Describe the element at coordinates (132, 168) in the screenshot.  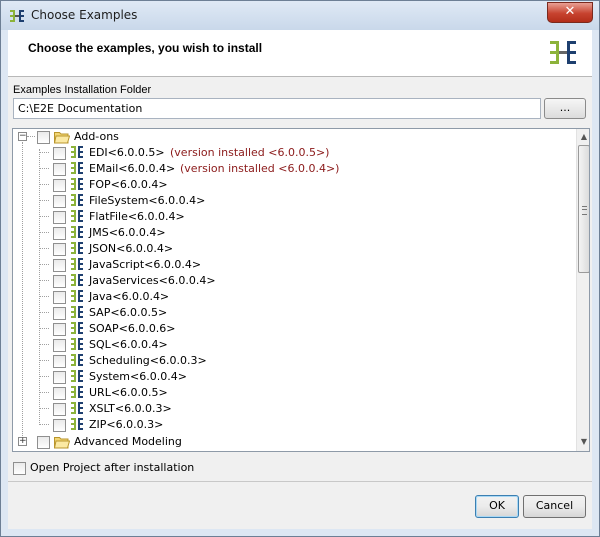
I see `item-label: EMail<6.0.0.4>` at that location.